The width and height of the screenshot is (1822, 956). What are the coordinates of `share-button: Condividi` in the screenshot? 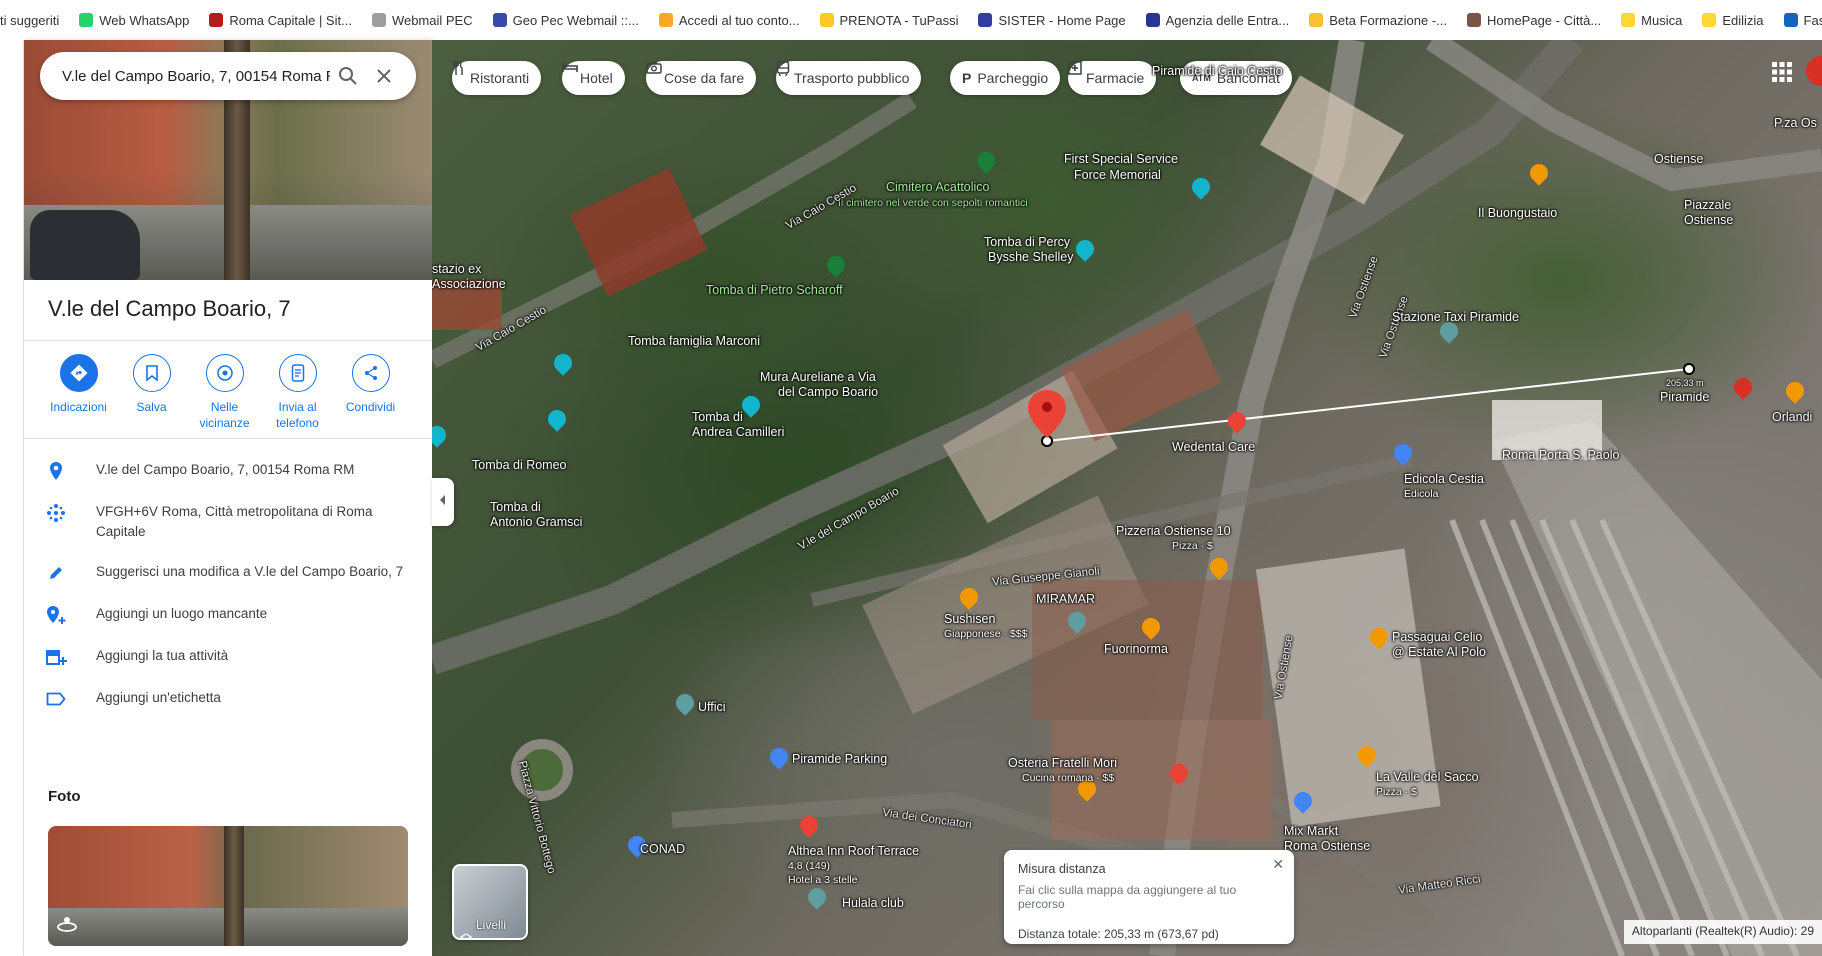 It's located at (370, 392).